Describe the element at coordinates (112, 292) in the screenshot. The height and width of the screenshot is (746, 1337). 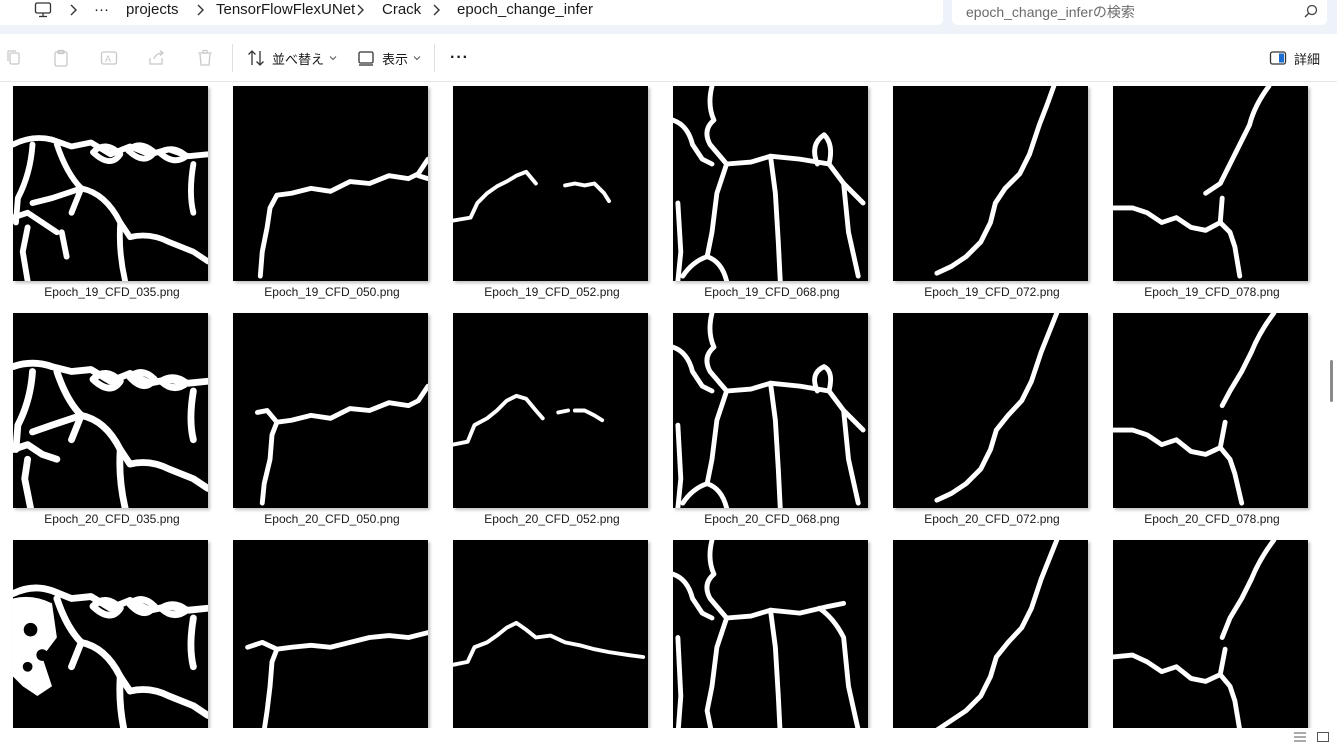
I see `file-name: Epoch_19_CFD_035.png` at that location.